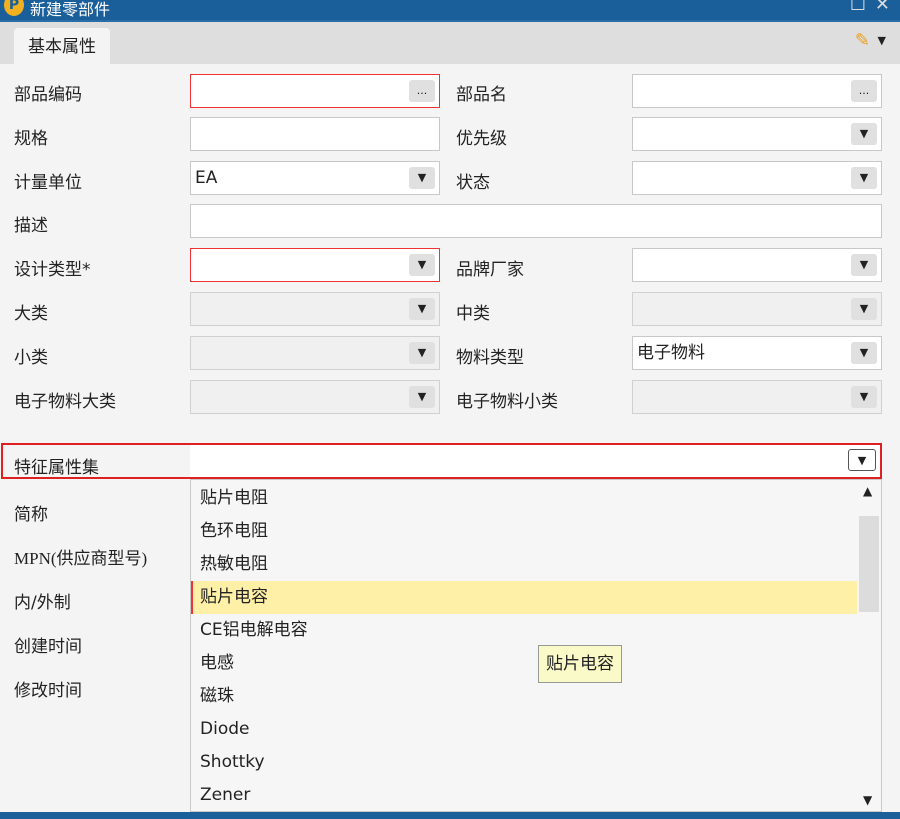  What do you see at coordinates (536, 221) in the screenshot?
I see `description-input` at bounding box center [536, 221].